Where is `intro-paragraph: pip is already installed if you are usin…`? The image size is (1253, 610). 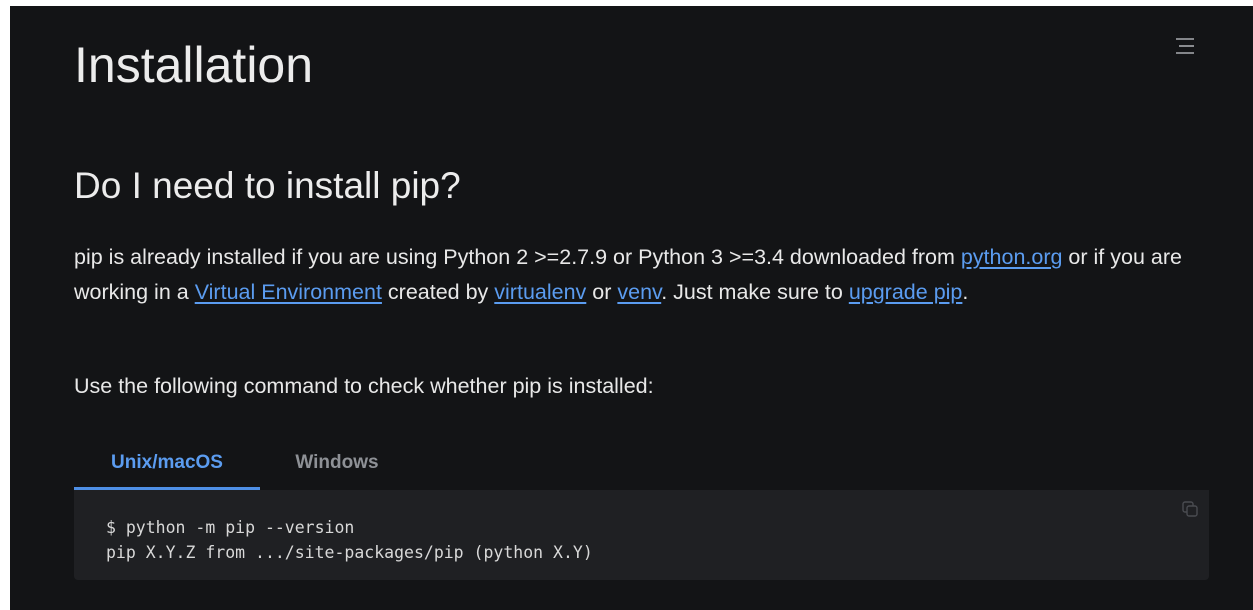
intro-paragraph: pip is already installed if you are usin… is located at coordinates (629, 275).